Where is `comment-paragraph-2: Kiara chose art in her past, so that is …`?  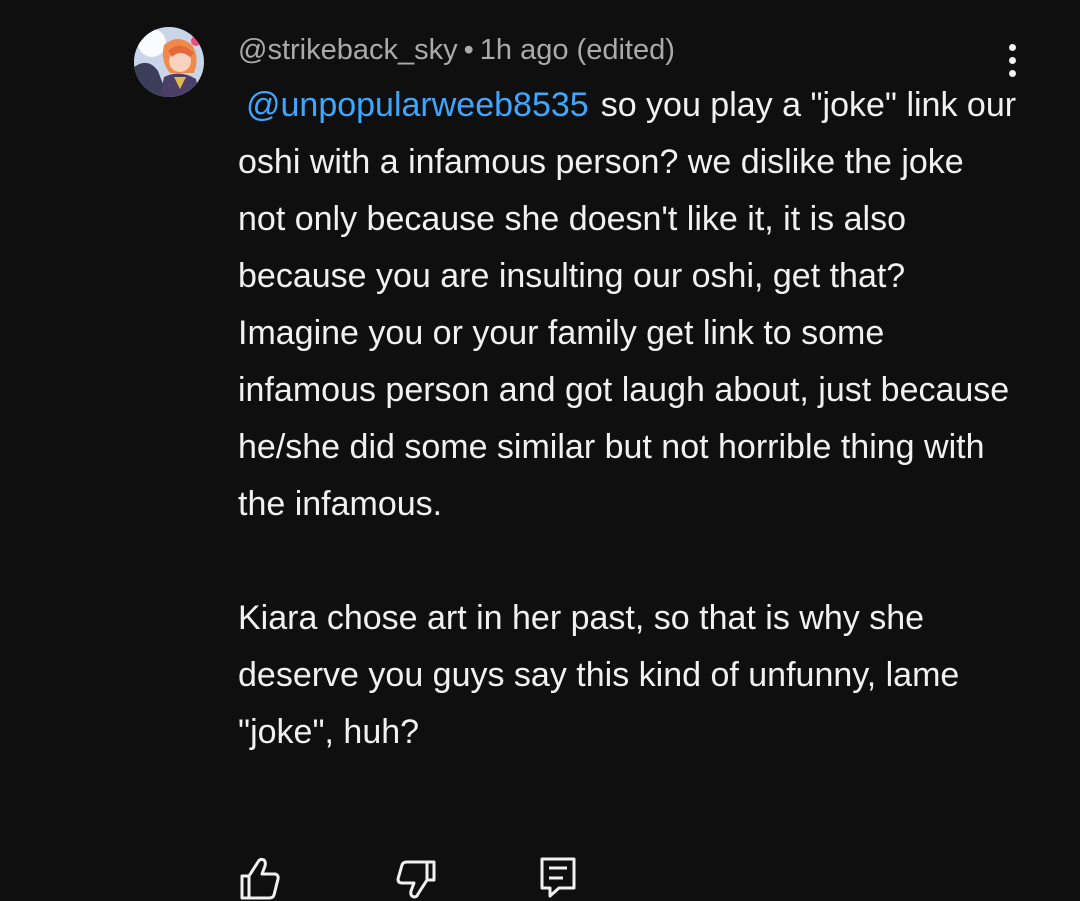
comment-paragraph-2: Kiara chose art in her past, so that is … is located at coordinates (599, 675).